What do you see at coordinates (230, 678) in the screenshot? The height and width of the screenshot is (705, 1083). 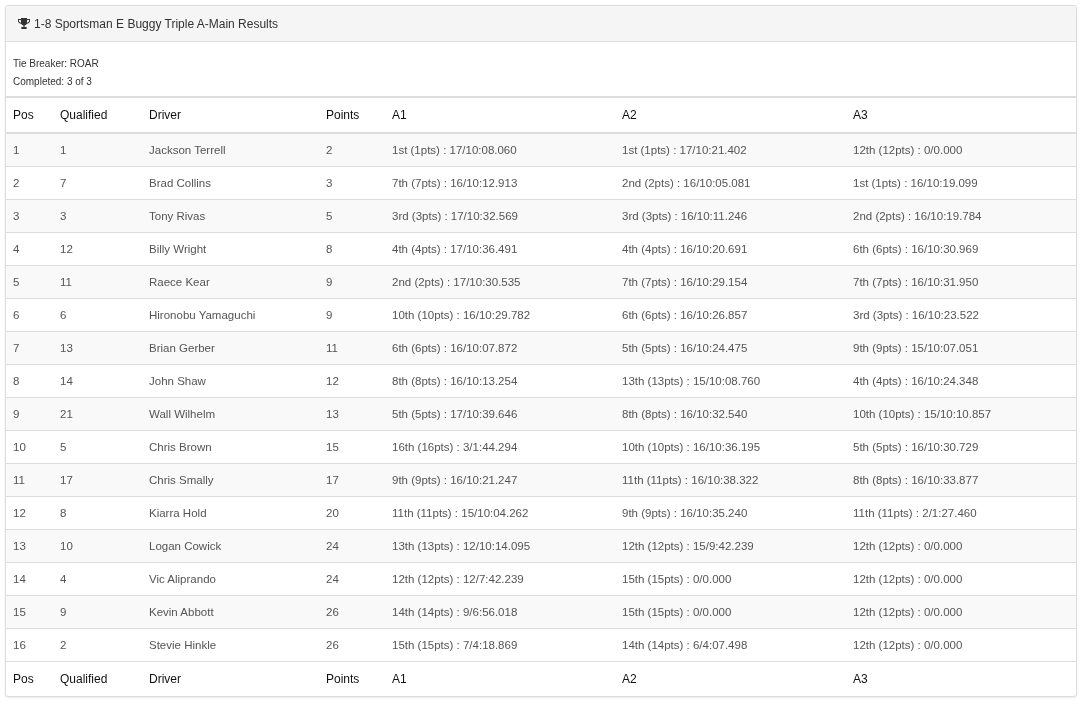 I see `column-footer: Driver` at bounding box center [230, 678].